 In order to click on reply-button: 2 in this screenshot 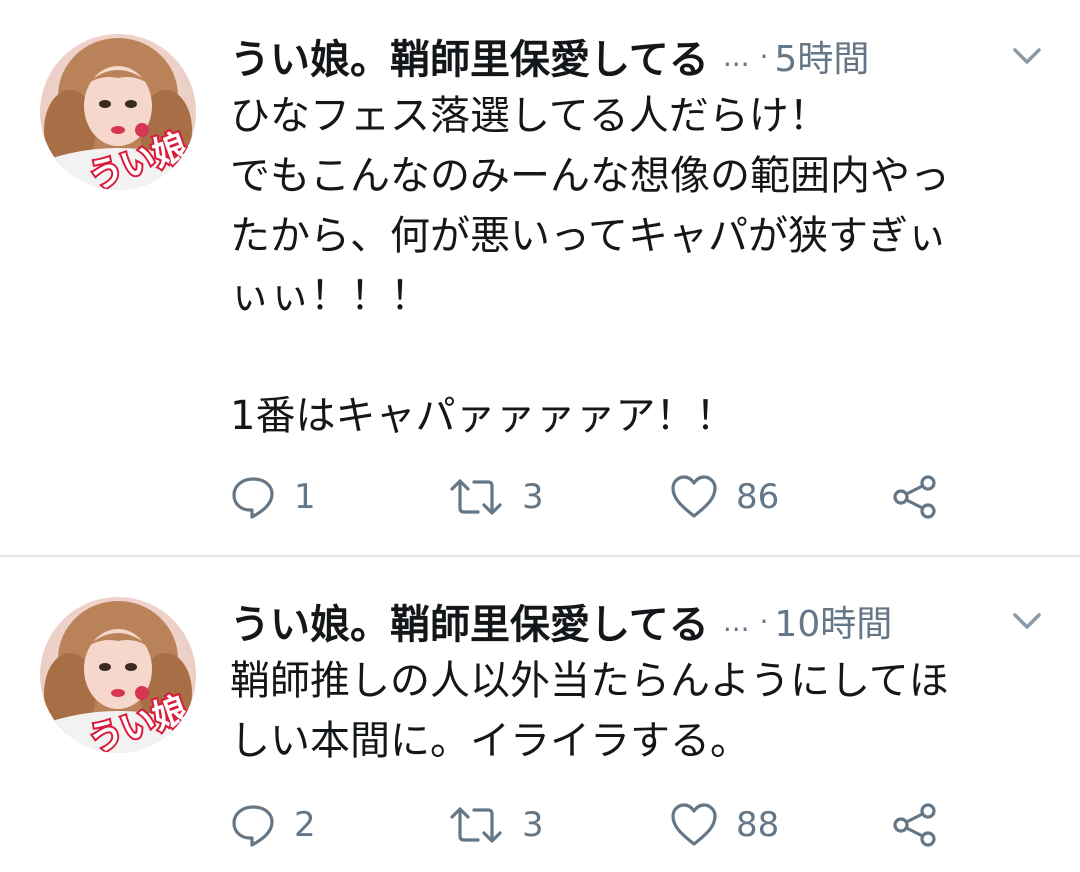, I will do `click(273, 825)`.